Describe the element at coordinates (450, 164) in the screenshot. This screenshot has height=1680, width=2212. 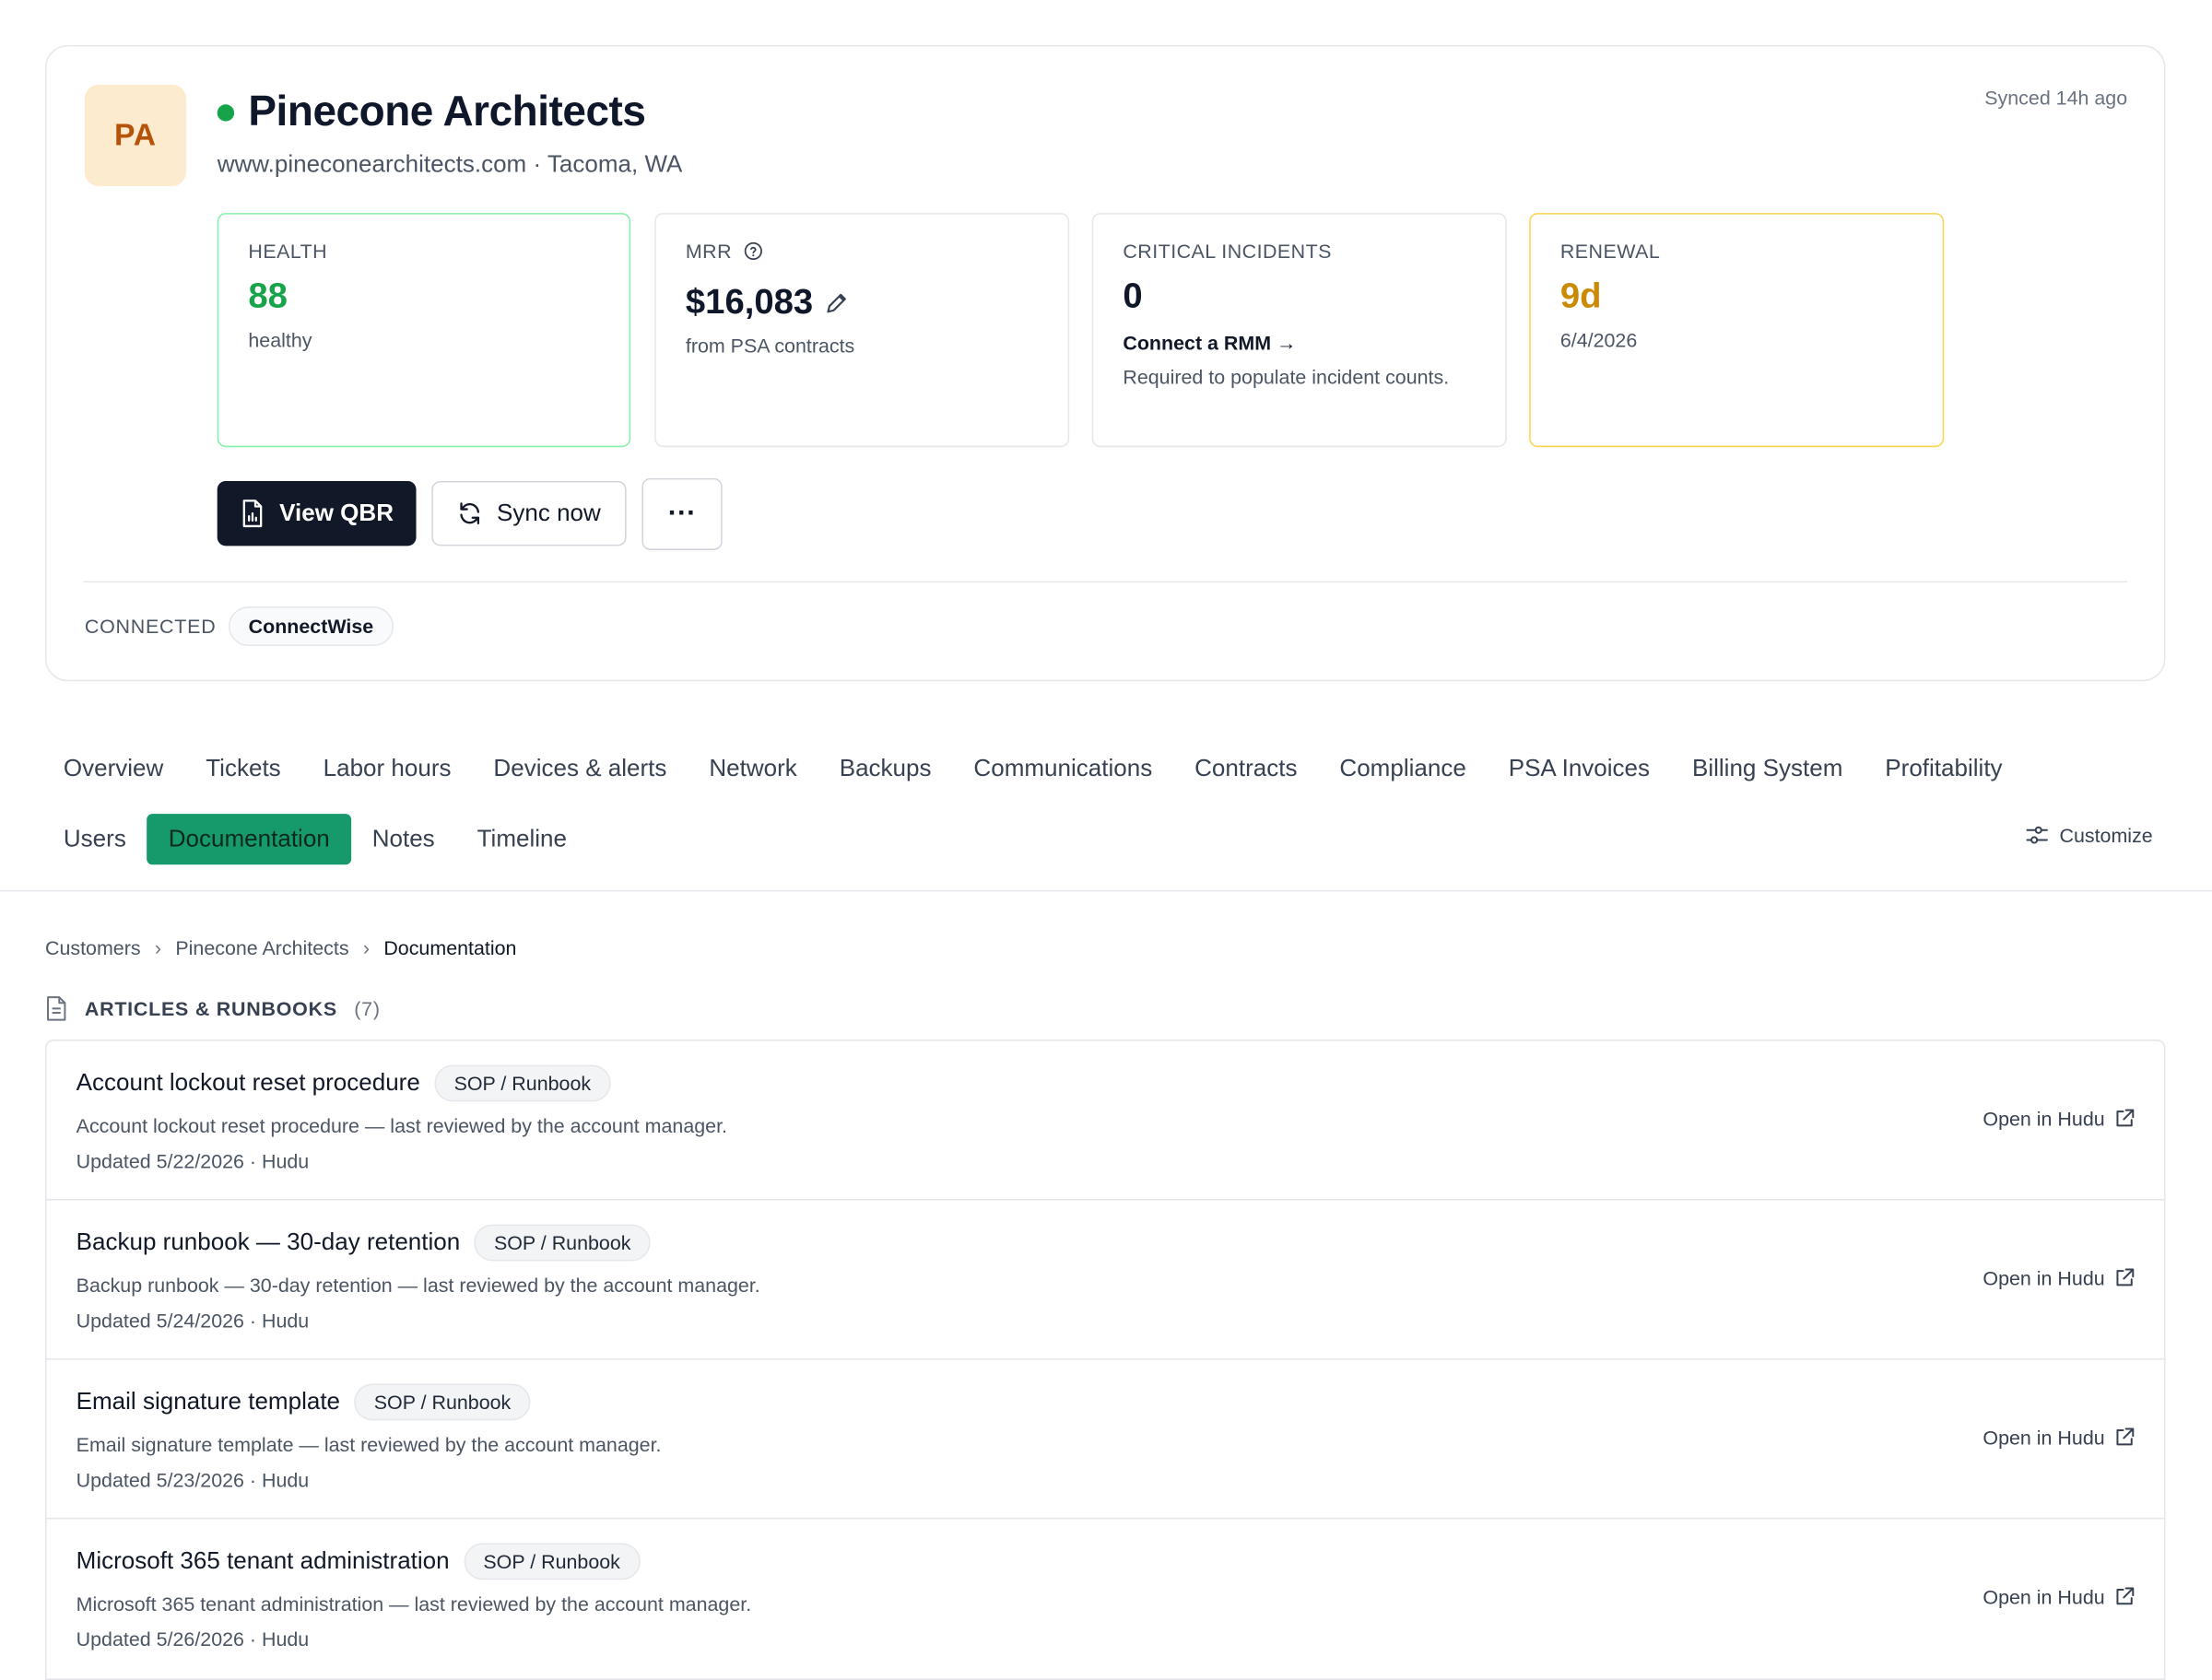
I see `company-subline: www.pineconearchitects.com · Tacoma, WA` at that location.